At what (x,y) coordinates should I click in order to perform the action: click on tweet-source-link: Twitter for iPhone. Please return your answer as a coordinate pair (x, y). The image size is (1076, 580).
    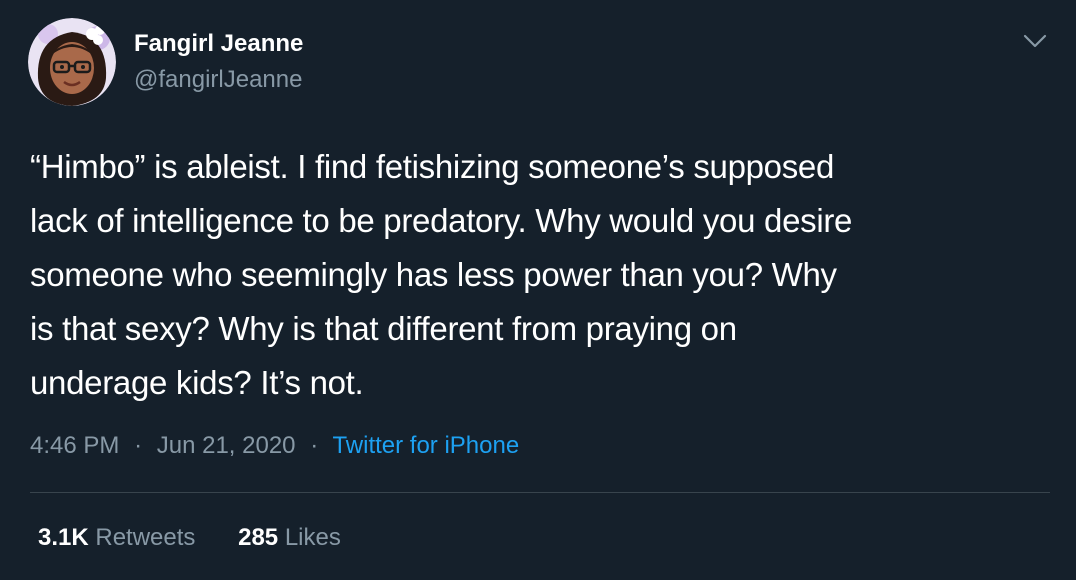
    Looking at the image, I should click on (425, 445).